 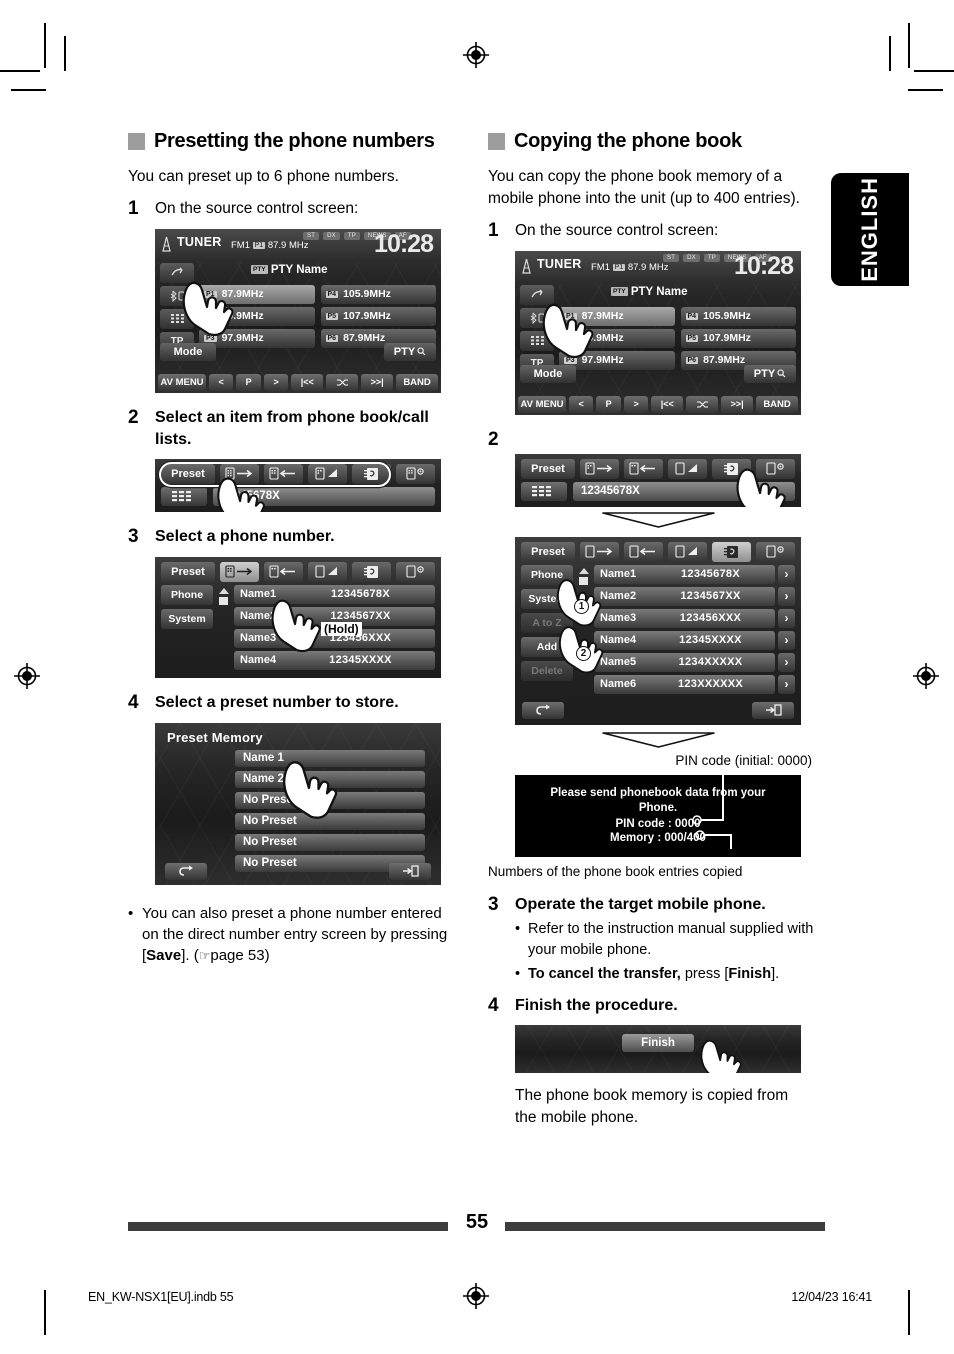 I want to click on table-row: Name1 12345678X, so click(x=334, y=594).